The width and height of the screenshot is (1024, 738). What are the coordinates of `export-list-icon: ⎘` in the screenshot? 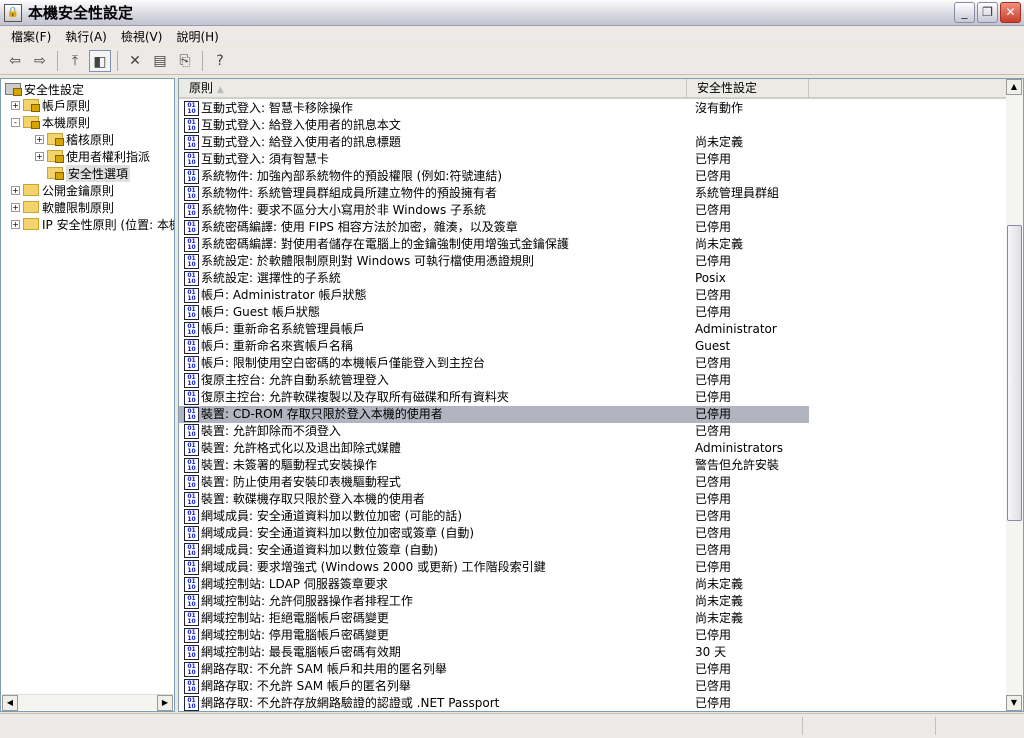 It's located at (185, 61).